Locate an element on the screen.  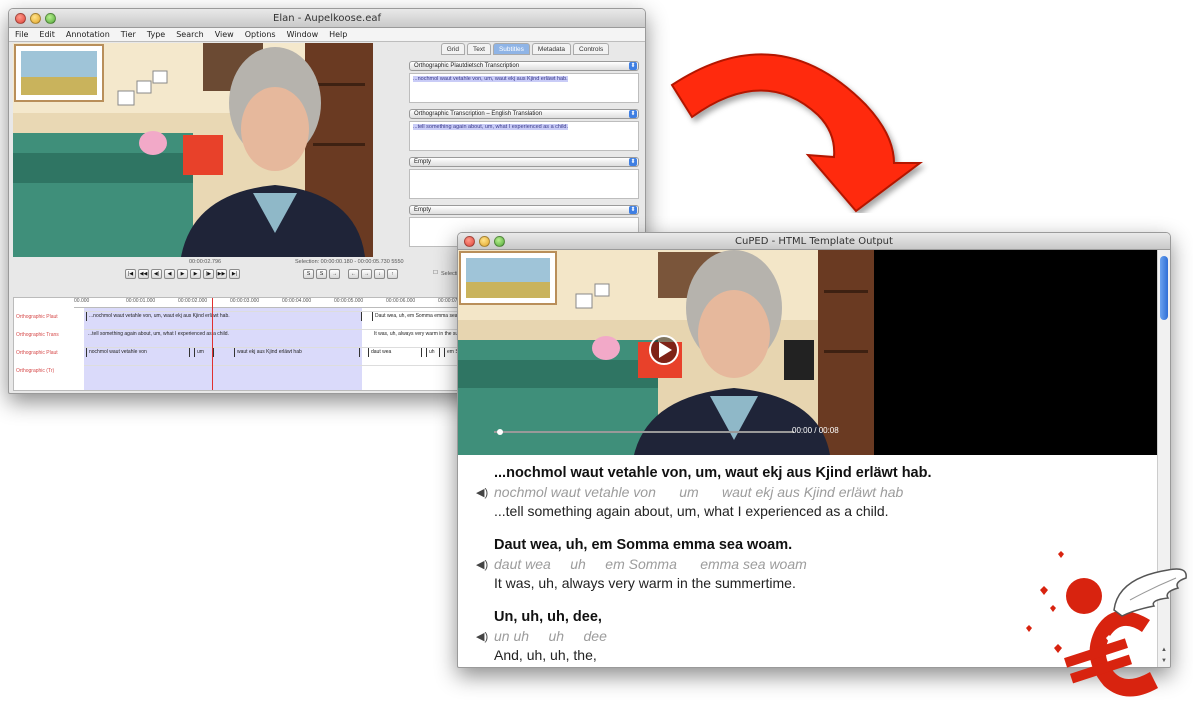
tab-controls: Controls is located at coordinates (591, 49).